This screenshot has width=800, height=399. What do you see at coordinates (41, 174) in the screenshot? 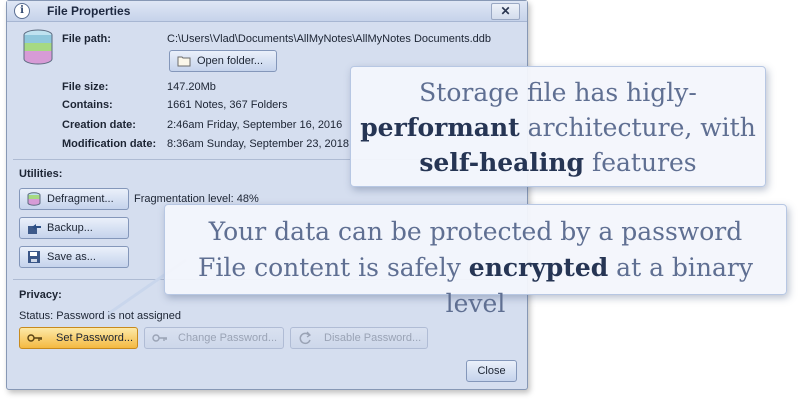
I see `utilities-heading: Utilities:` at bounding box center [41, 174].